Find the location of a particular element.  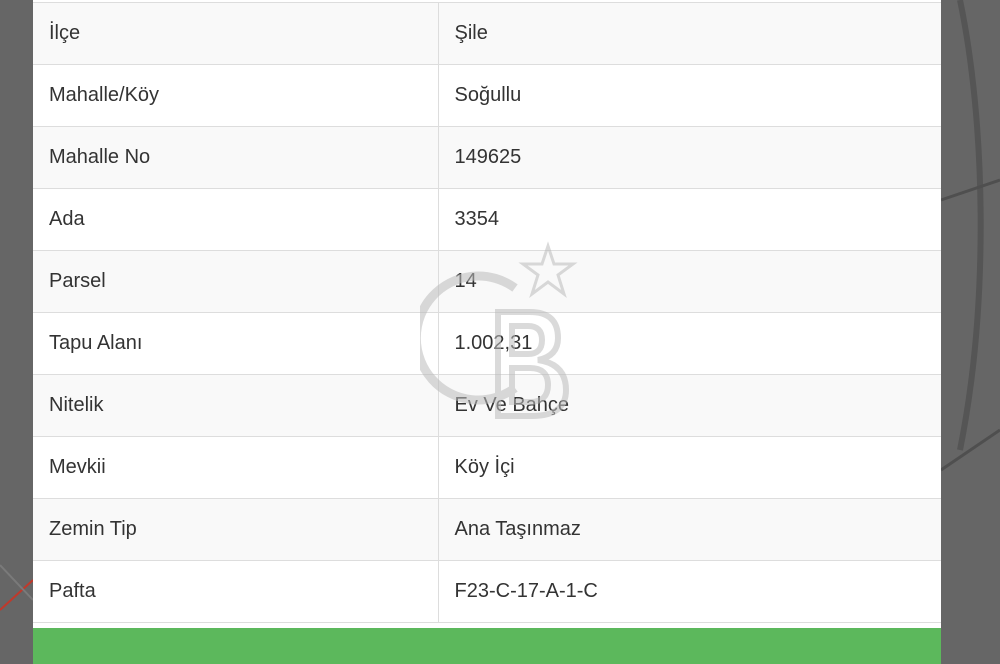

table-row: Mahalle/Köy Soğullu is located at coordinates (487, 95).